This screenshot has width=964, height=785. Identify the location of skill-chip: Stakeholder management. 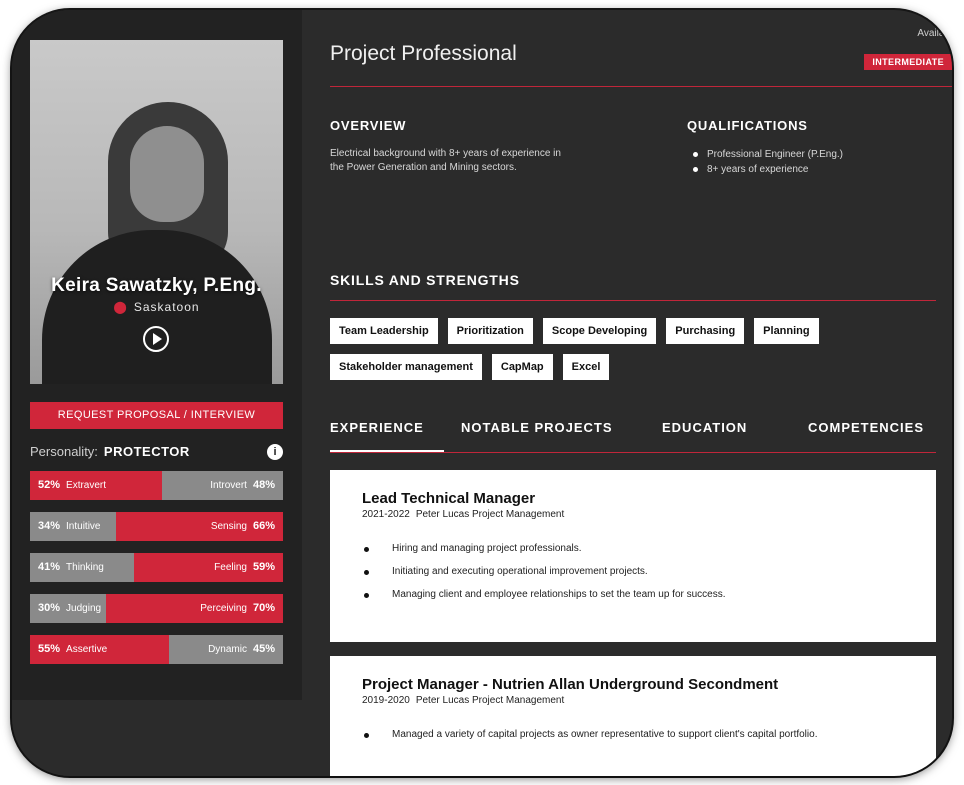
(406, 367).